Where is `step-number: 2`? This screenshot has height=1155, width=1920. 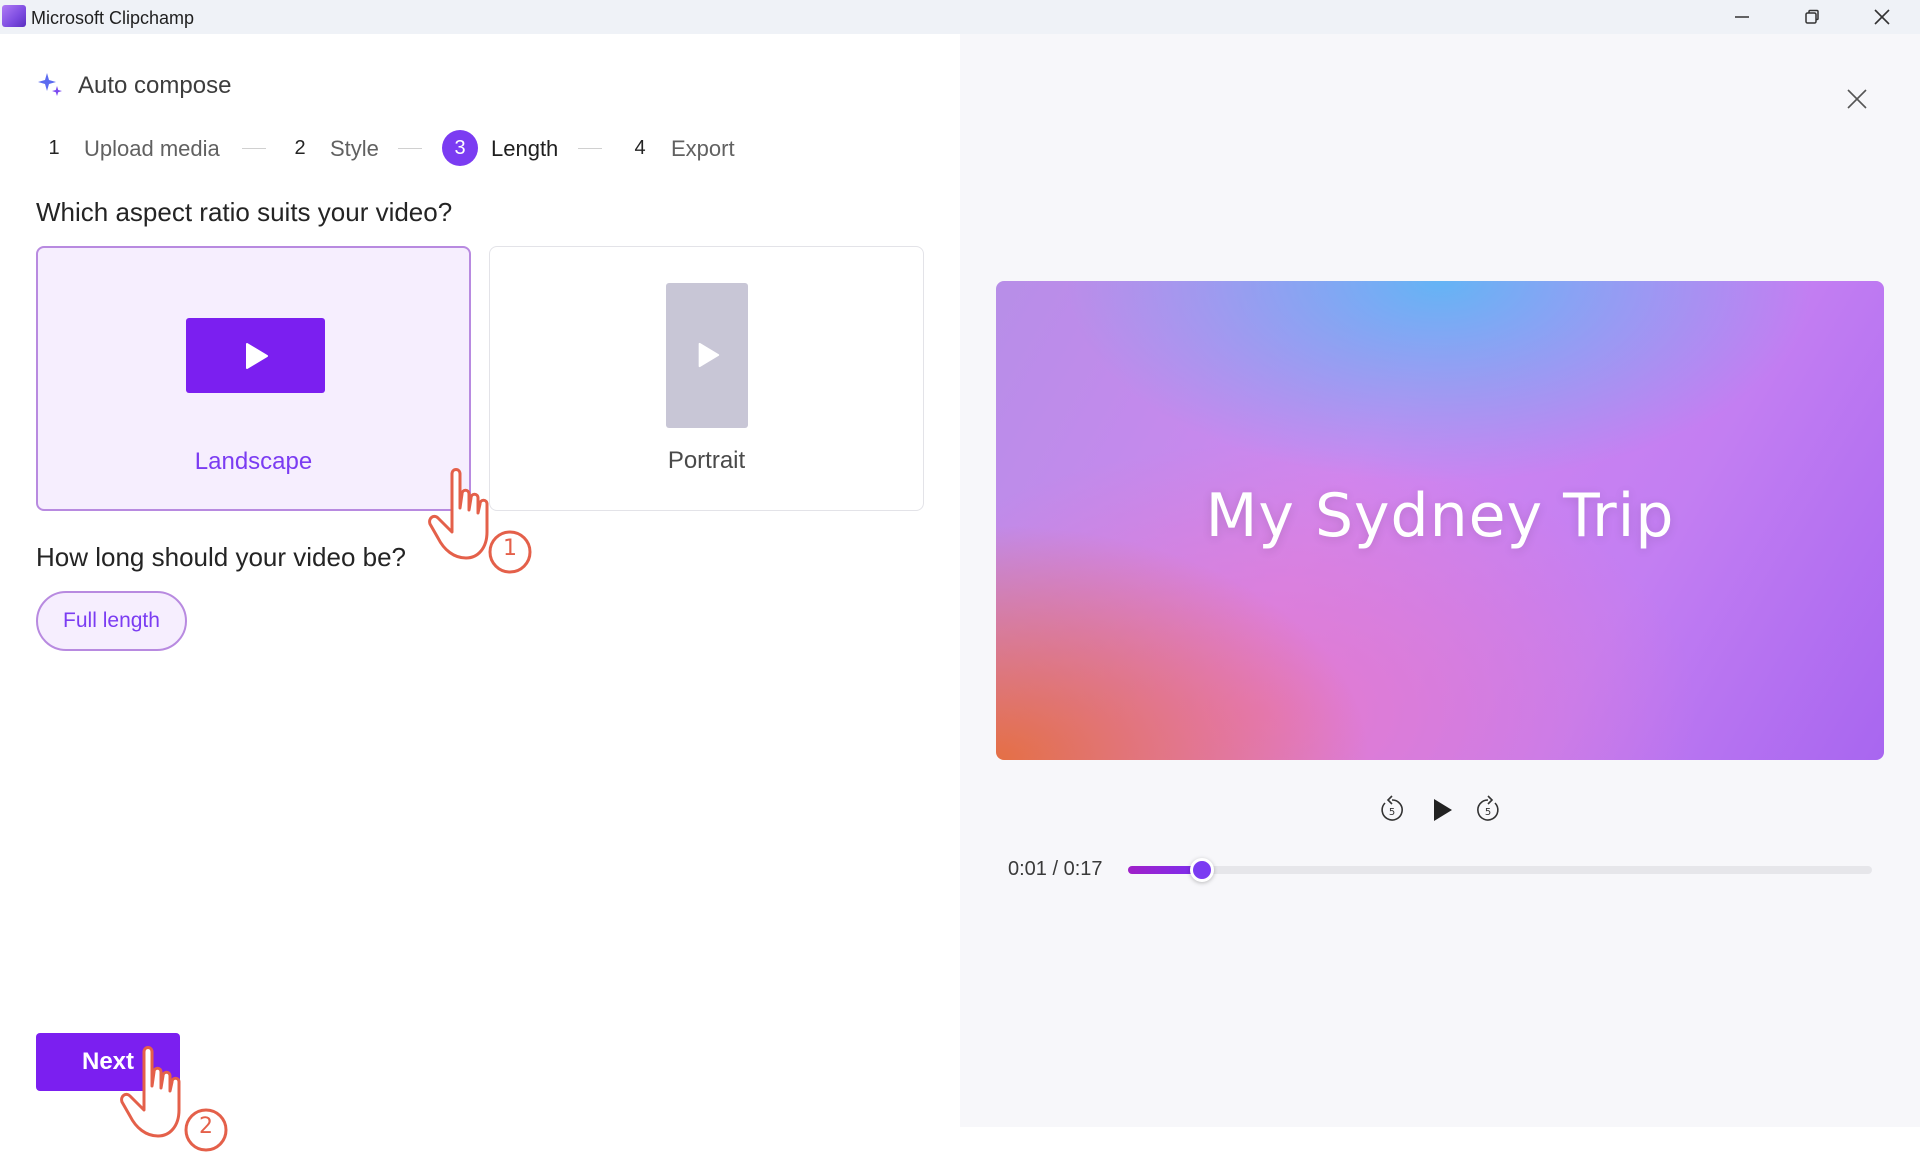
step-number: 2 is located at coordinates (300, 148).